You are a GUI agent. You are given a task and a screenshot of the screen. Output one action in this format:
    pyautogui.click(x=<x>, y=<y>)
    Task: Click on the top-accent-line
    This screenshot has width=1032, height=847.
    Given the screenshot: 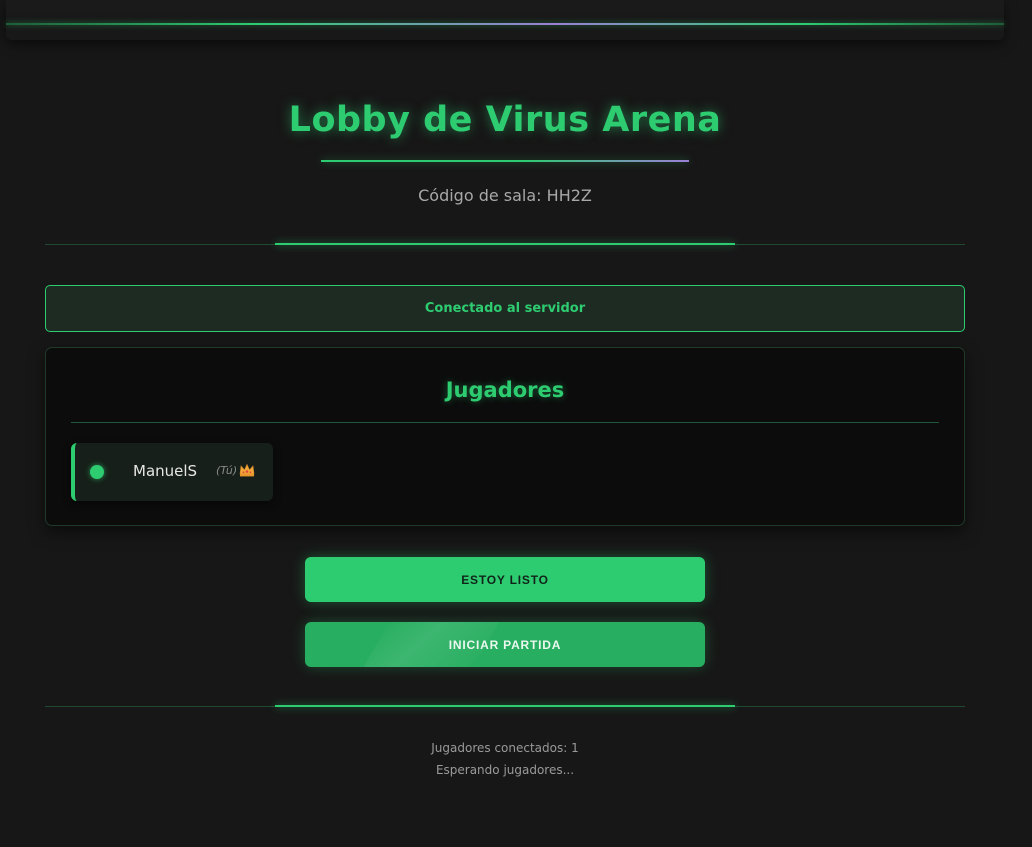 What is the action you would take?
    pyautogui.click(x=505, y=24)
    